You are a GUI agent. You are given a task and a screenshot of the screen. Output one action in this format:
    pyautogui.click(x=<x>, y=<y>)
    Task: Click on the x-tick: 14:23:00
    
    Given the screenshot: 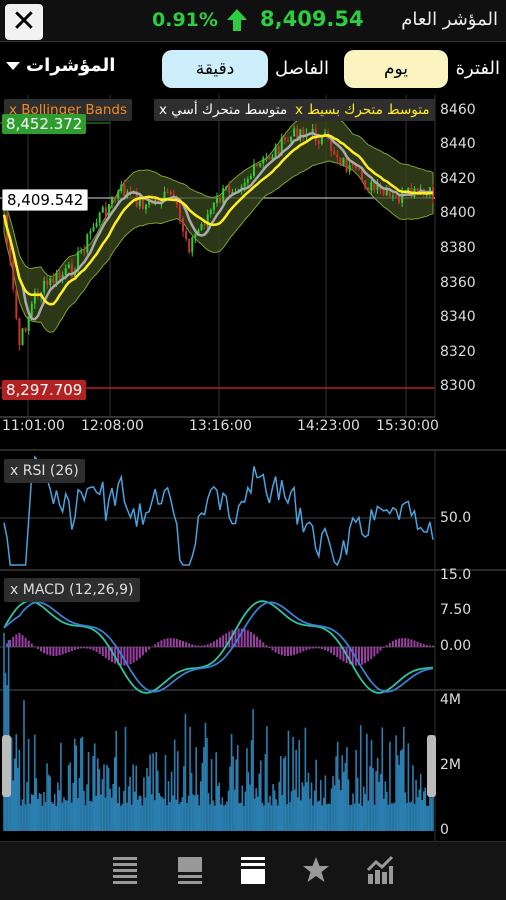 What is the action you would take?
    pyautogui.click(x=328, y=426)
    